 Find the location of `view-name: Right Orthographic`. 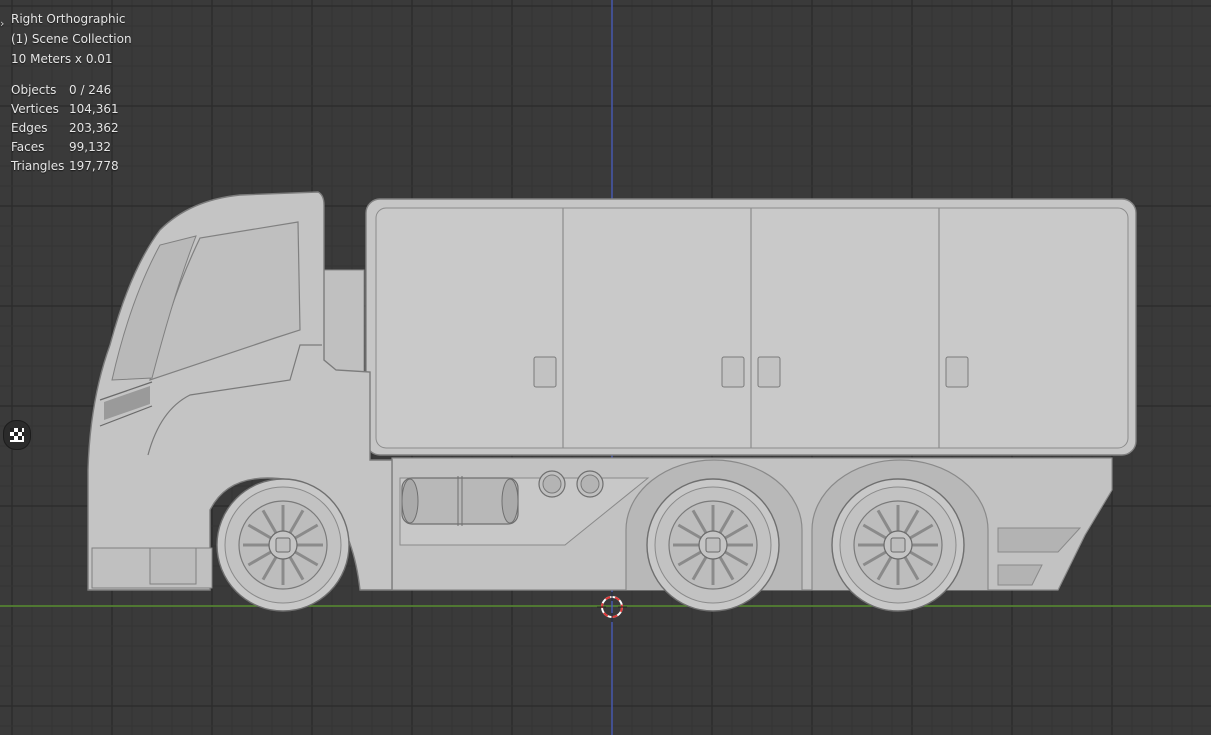

view-name: Right Orthographic is located at coordinates (68, 19).